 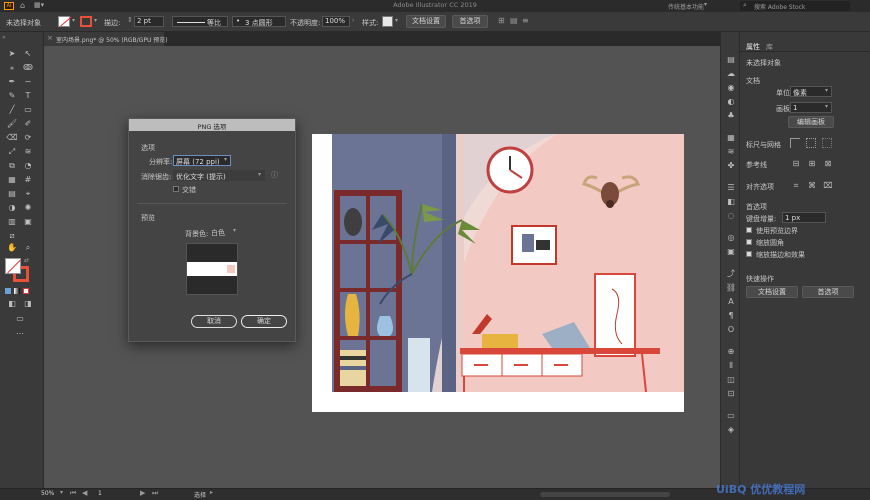 What do you see at coordinates (731, 430) in the screenshot?
I see `layers-panel-icon: ◈` at bounding box center [731, 430].